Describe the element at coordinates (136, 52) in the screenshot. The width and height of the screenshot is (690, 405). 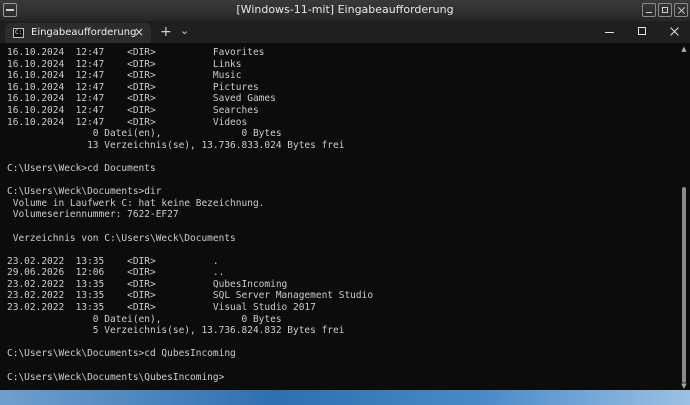
I see `console-line: 16.10.2024 12:47 <DIR> Favorites` at that location.